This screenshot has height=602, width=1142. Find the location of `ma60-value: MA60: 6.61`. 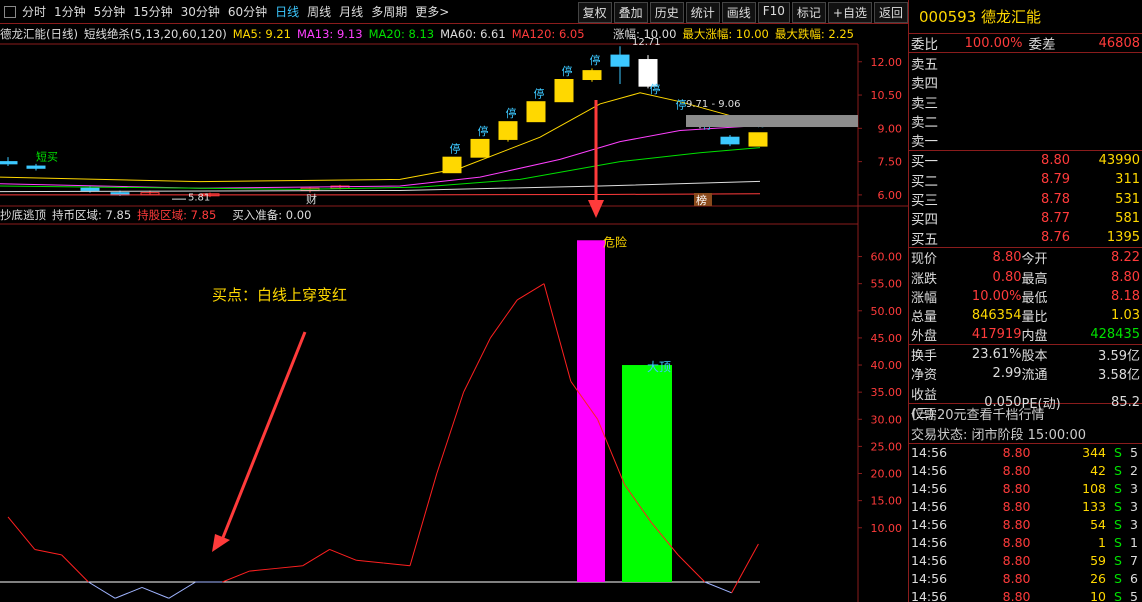

ma60-value: MA60: 6.61 is located at coordinates (473, 34).